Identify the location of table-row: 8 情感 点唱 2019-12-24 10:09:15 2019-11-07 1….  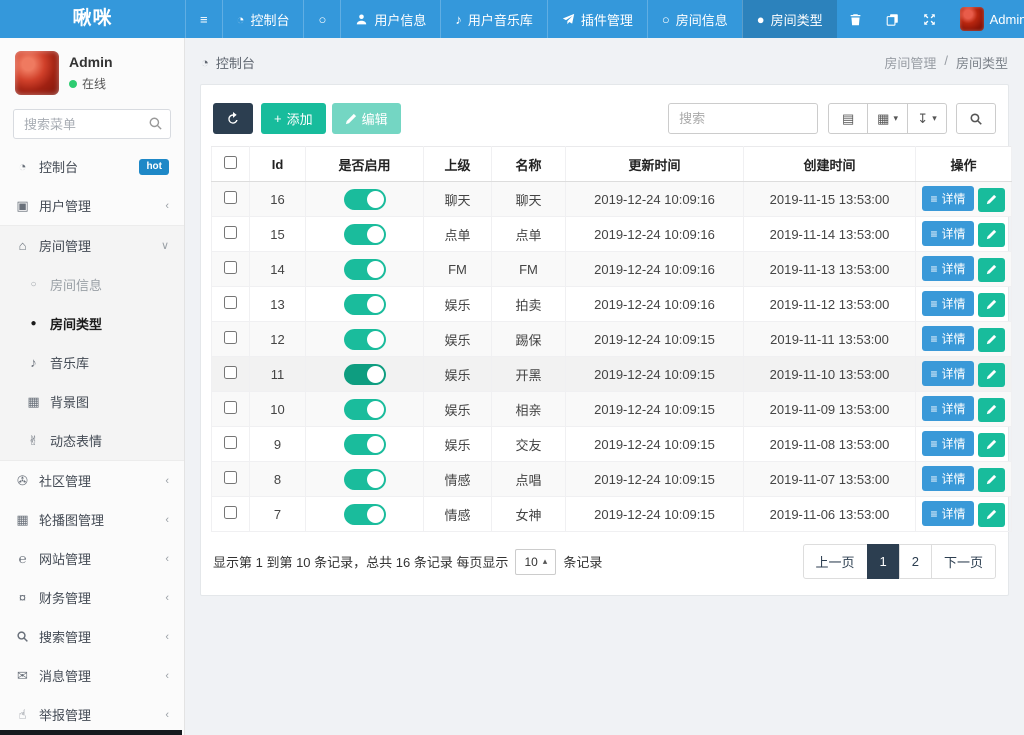
(611, 479).